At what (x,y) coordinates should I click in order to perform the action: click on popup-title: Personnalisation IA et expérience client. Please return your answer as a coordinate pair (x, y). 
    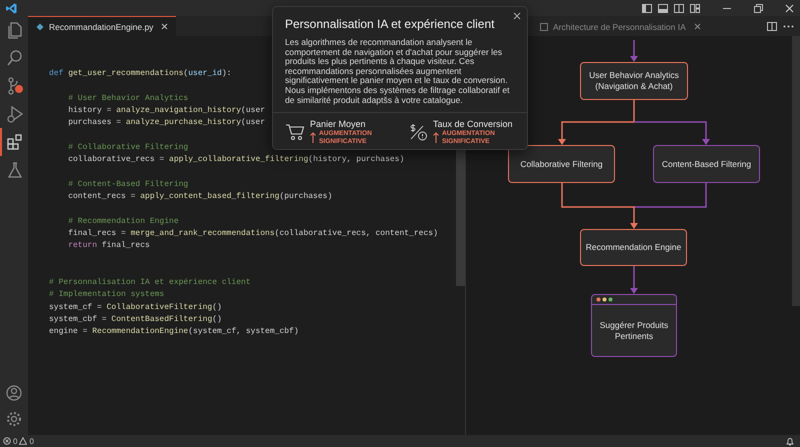
    Looking at the image, I should click on (390, 24).